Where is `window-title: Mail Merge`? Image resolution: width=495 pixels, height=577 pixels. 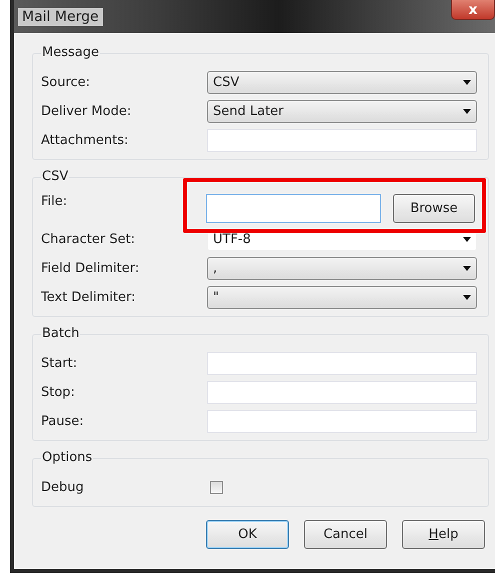 window-title: Mail Merge is located at coordinates (60, 17).